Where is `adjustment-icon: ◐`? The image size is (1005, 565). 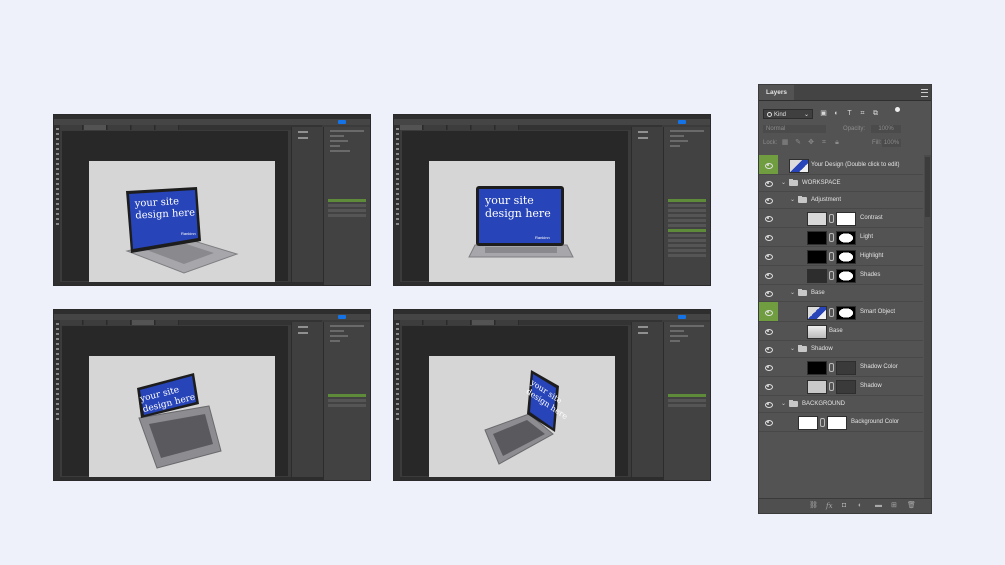 adjustment-icon: ◐ is located at coordinates (836, 113).